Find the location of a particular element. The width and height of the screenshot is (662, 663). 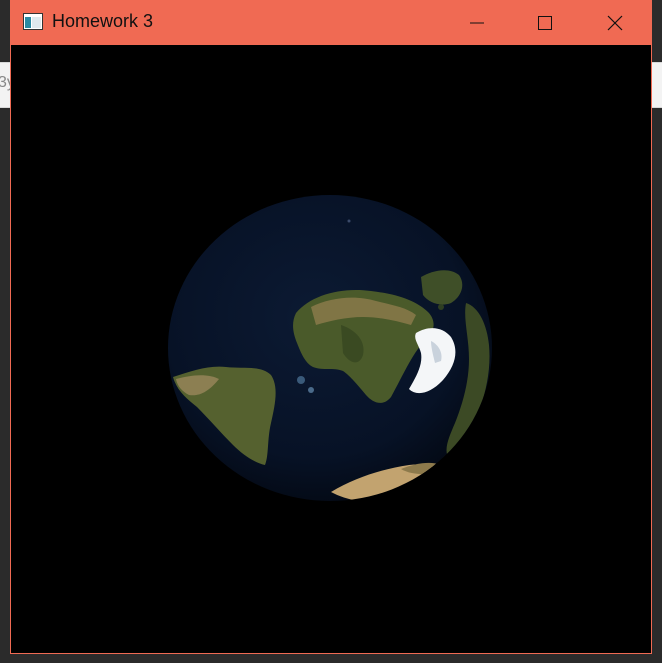

close-button is located at coordinates (615, 23).